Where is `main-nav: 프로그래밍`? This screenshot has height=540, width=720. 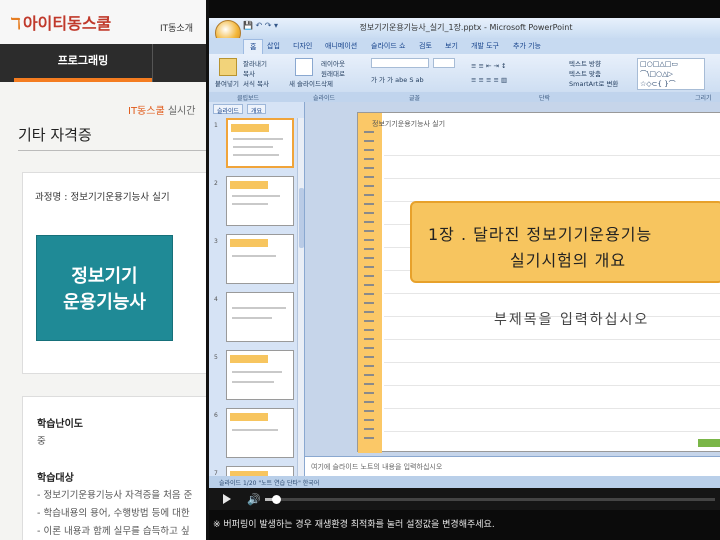
main-nav: 프로그래밍 is located at coordinates (106, 63).